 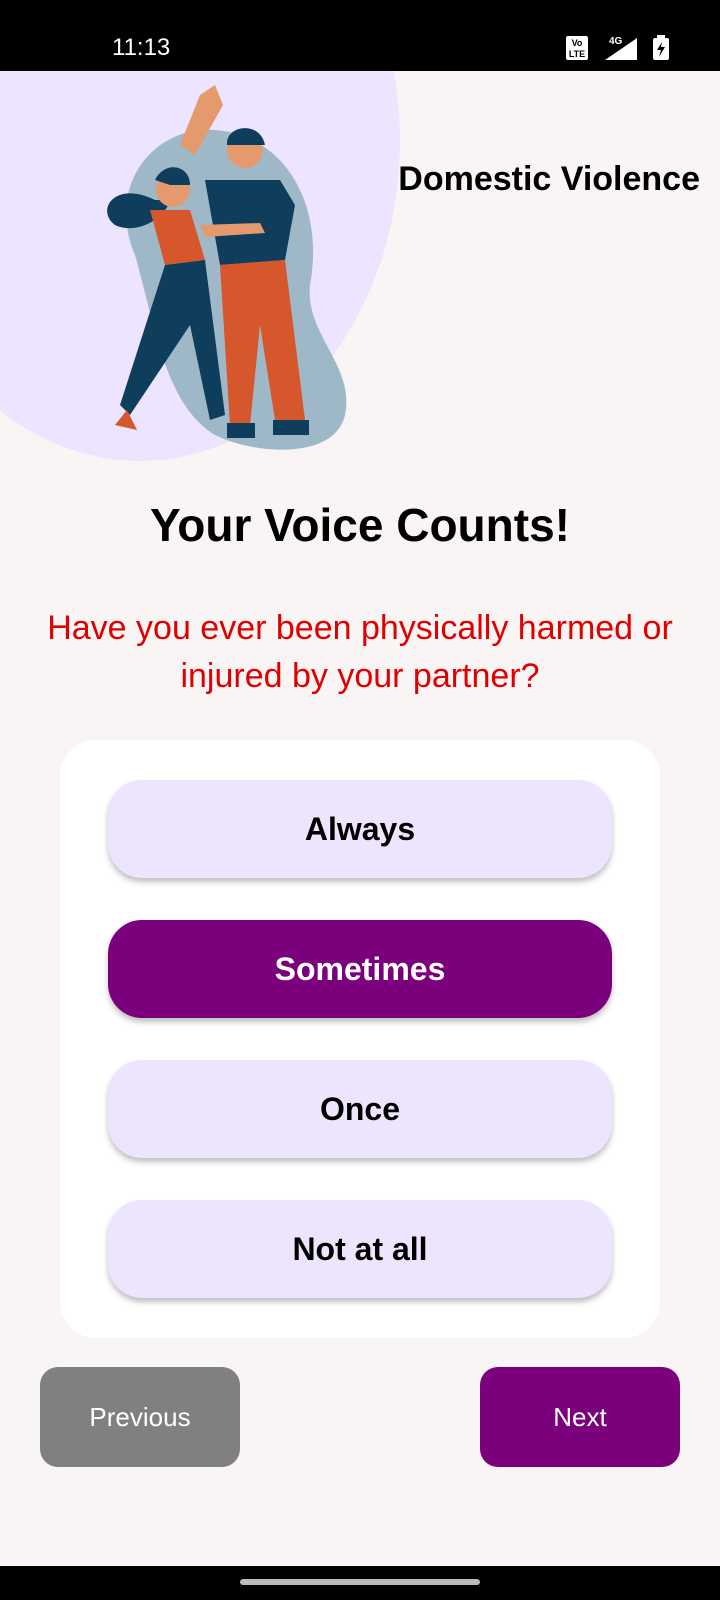 I want to click on volte-icon: VoLTE, so click(x=577, y=48).